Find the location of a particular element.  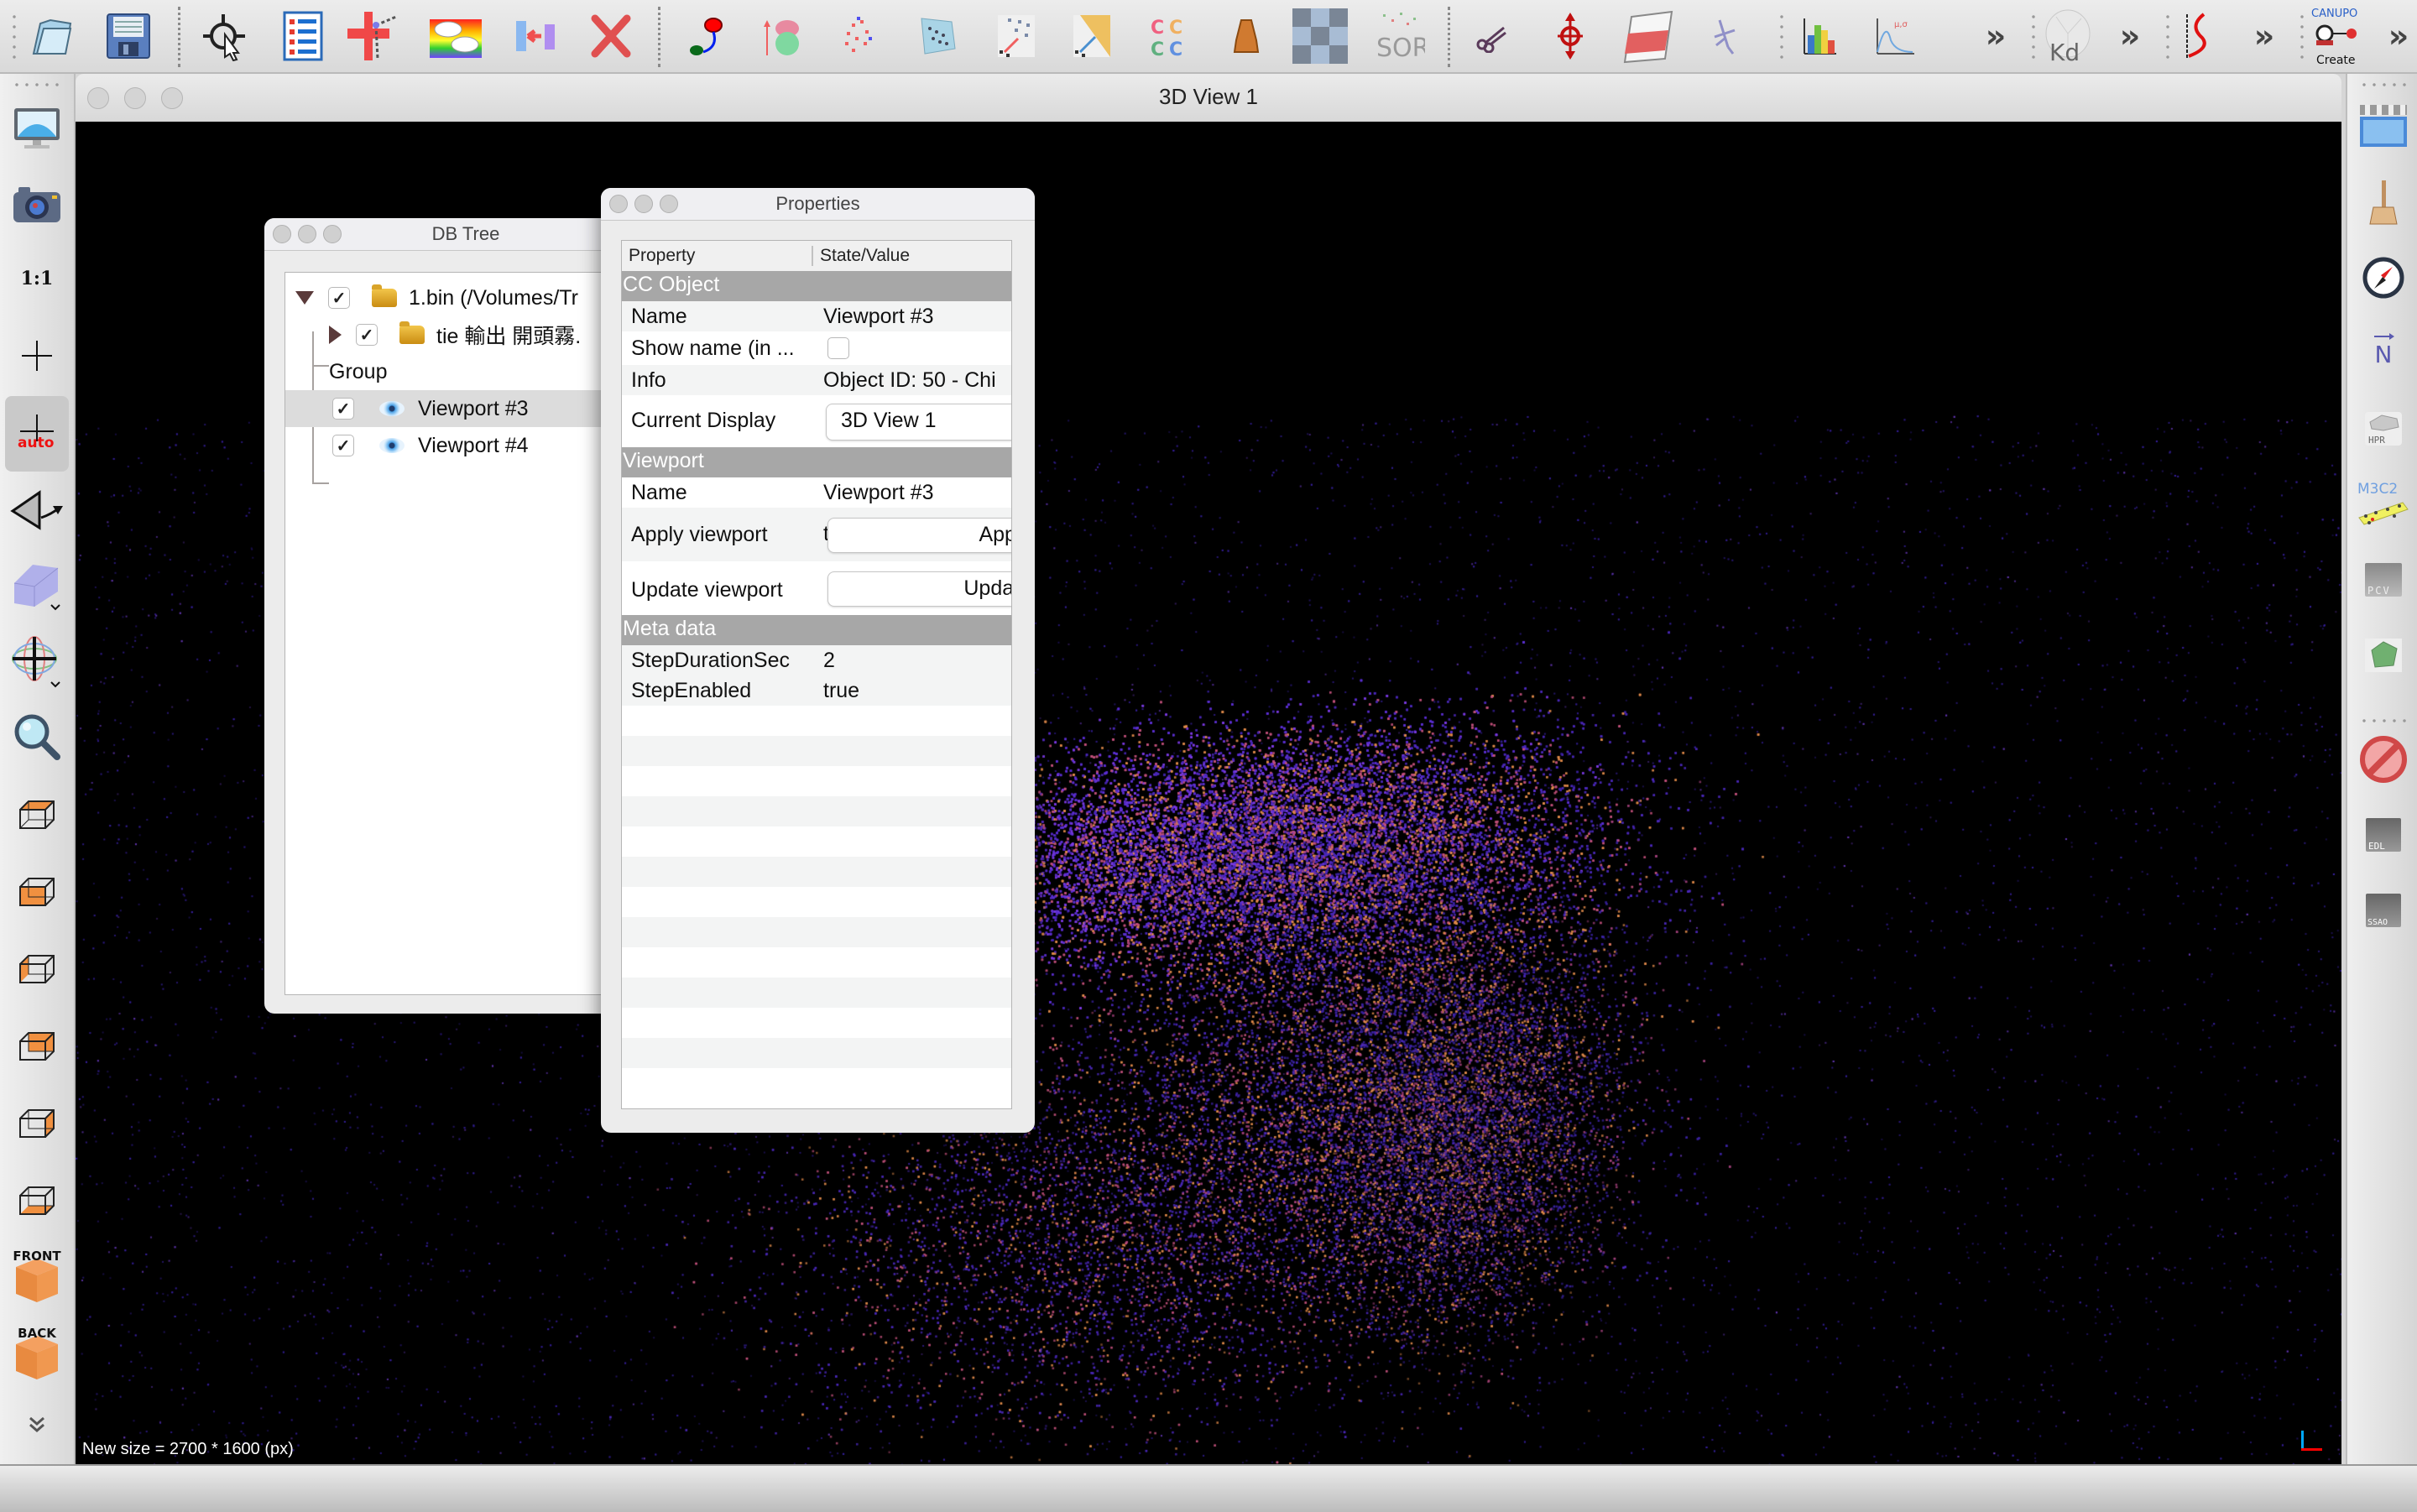

normals-button is located at coordinates (781, 36).